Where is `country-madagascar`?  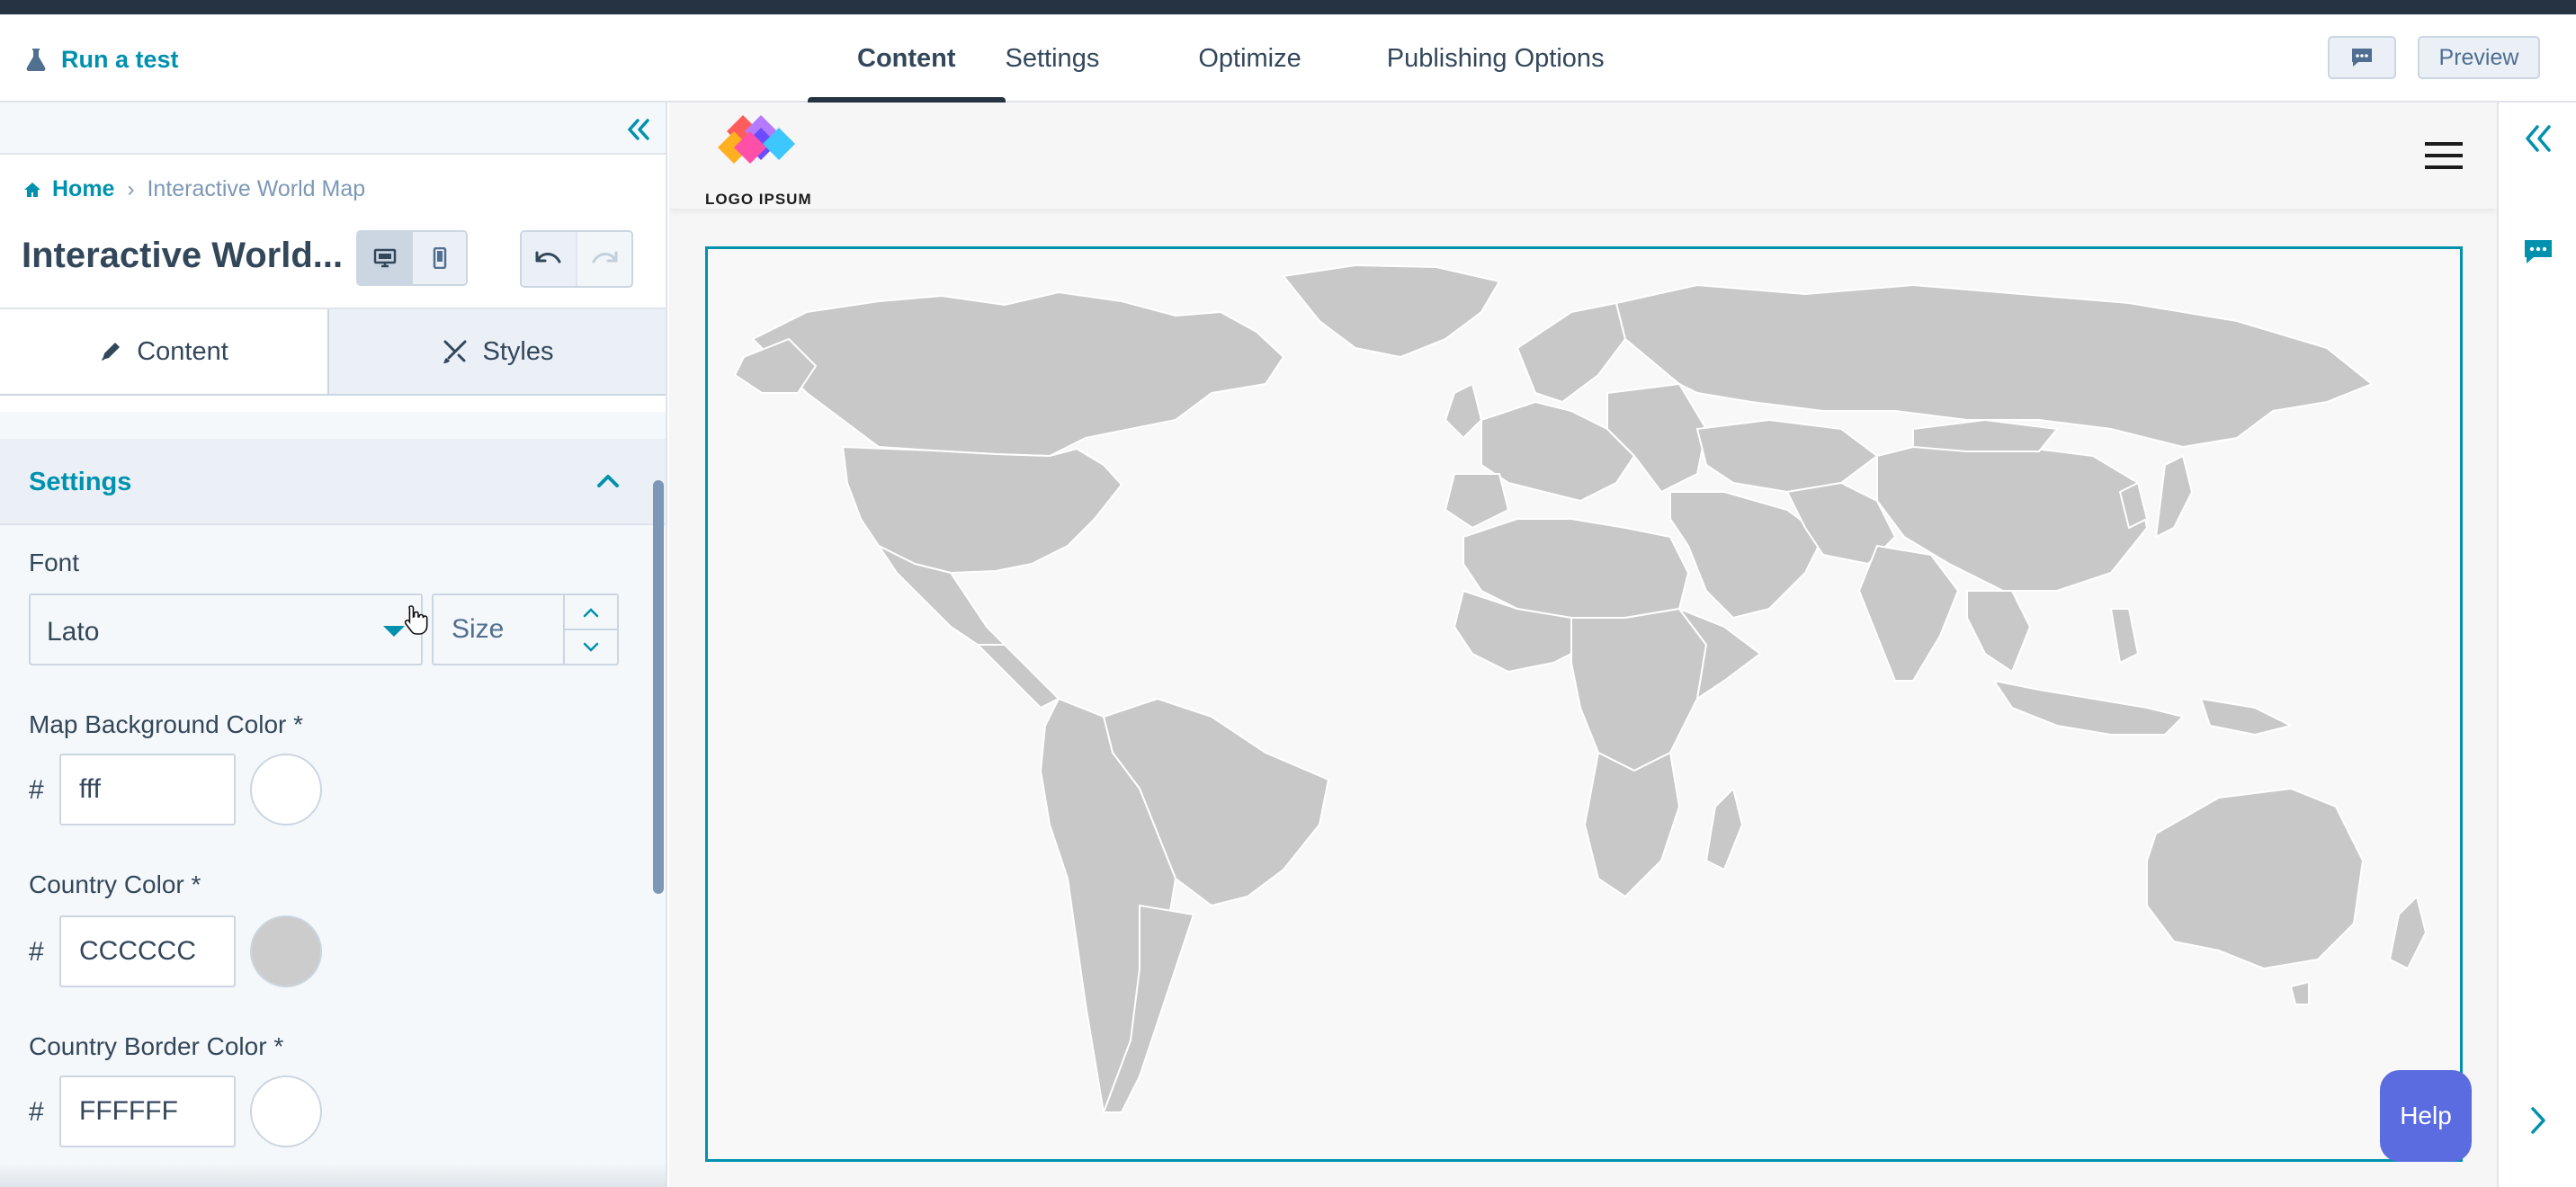 country-madagascar is located at coordinates (1724, 829).